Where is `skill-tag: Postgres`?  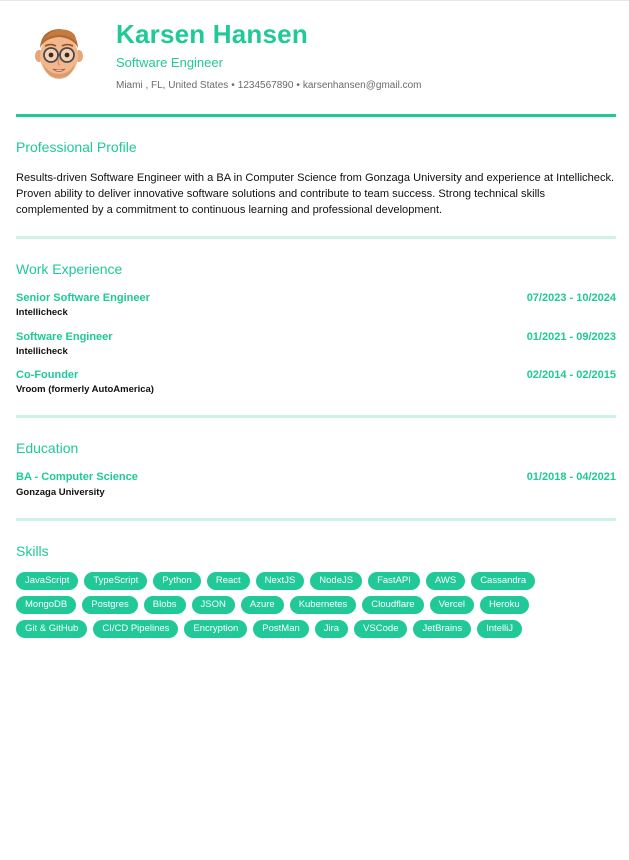 skill-tag: Postgres is located at coordinates (110, 605).